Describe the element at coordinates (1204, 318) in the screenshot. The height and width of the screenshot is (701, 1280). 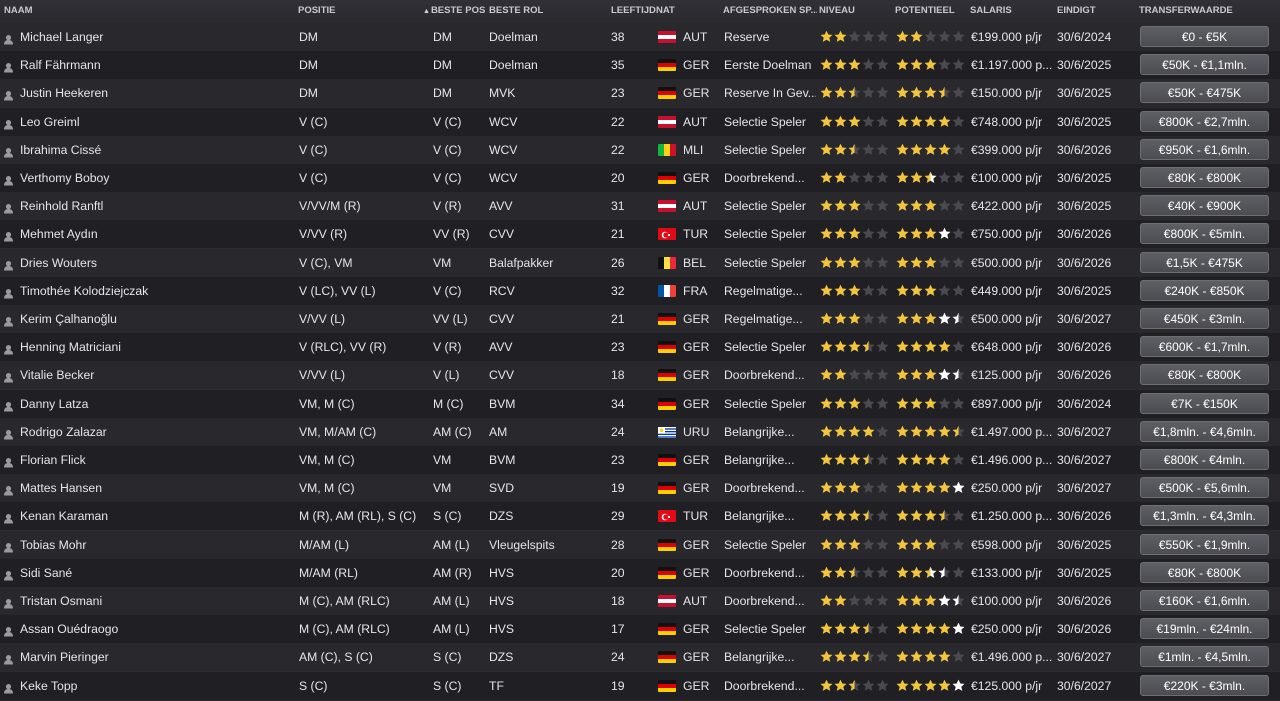
I see `transfer-value-button: €450K - €3mln.` at that location.